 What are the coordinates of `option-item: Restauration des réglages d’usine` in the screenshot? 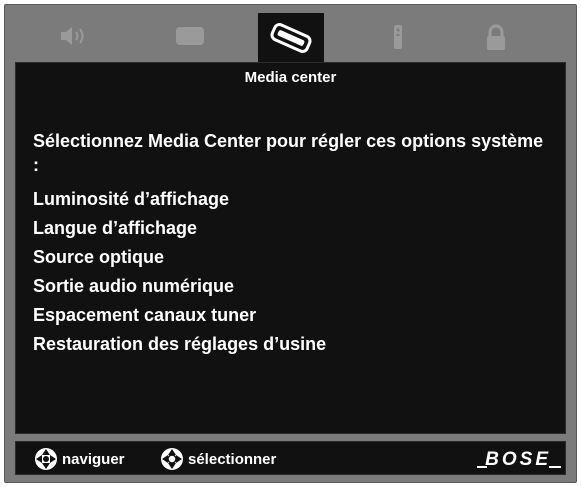 It's located at (180, 344).